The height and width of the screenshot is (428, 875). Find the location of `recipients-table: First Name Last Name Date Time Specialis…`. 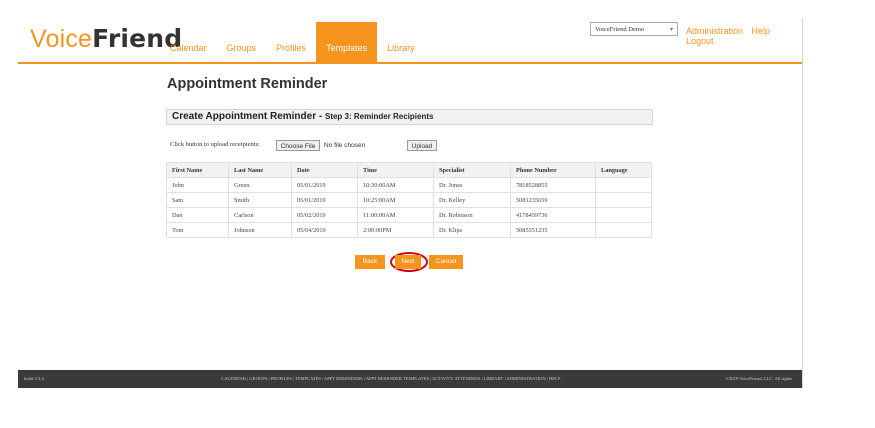

recipients-table: First Name Last Name Date Time Specialis… is located at coordinates (409, 200).